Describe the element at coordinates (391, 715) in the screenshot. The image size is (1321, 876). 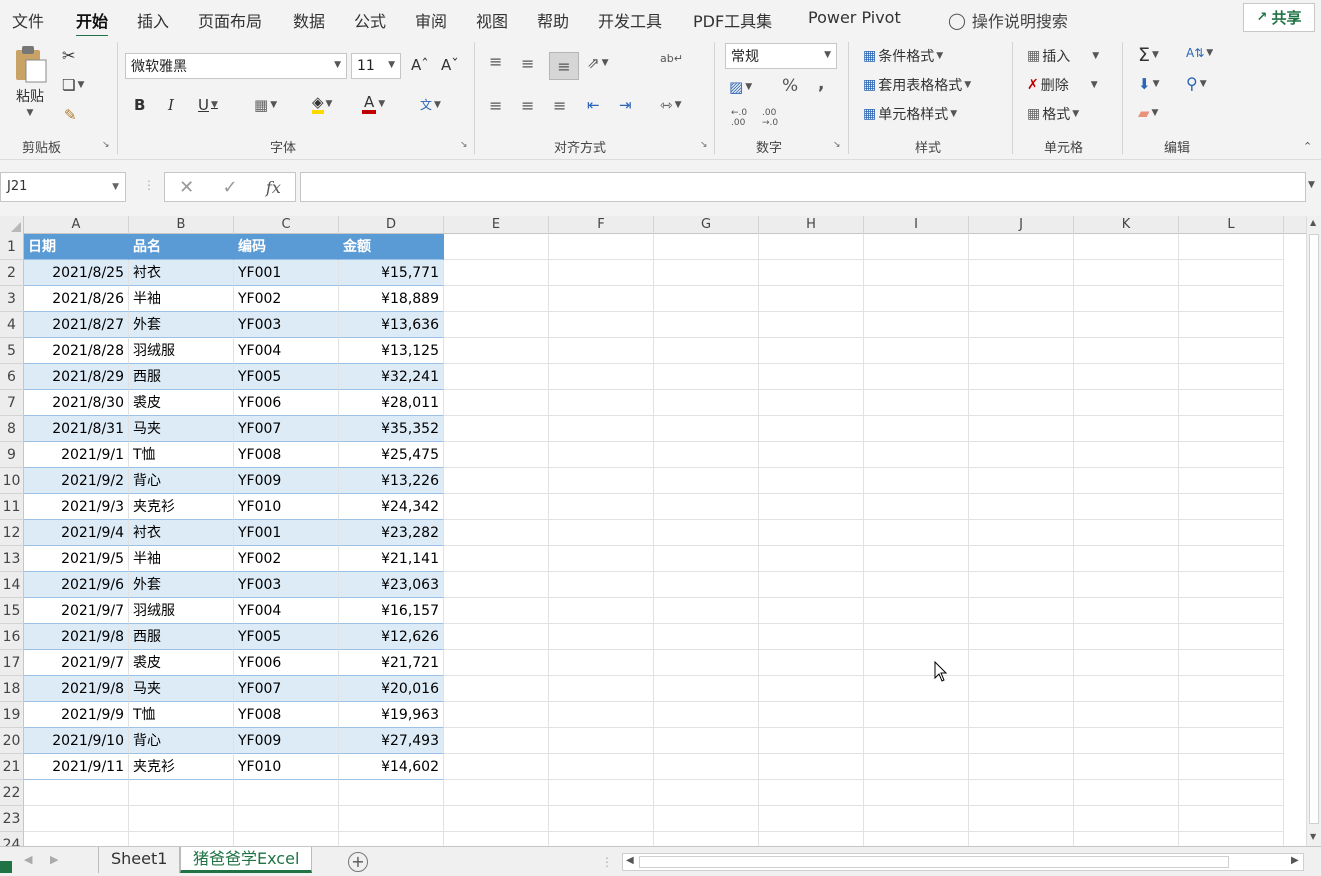
I see `cell-d19: ¥19,963` at that location.